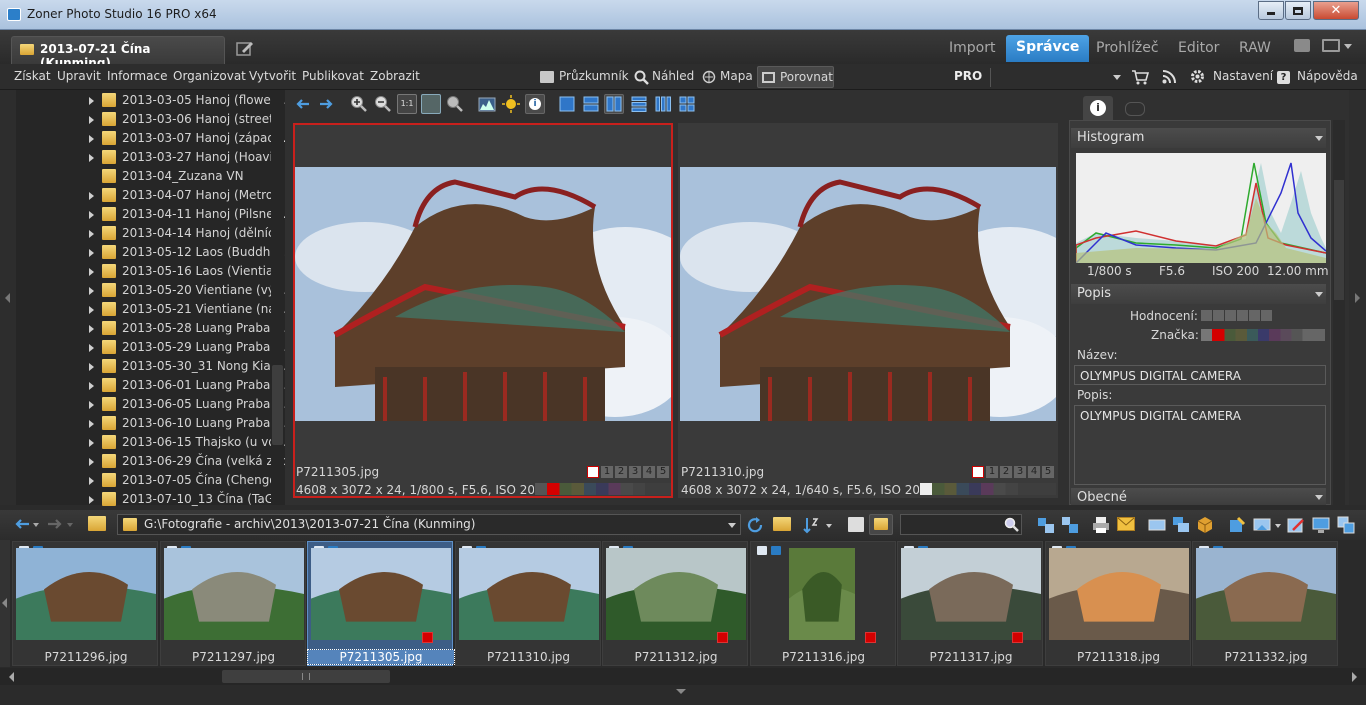 The image size is (1366, 705). I want to click on cart-icon, so click(1140, 77).